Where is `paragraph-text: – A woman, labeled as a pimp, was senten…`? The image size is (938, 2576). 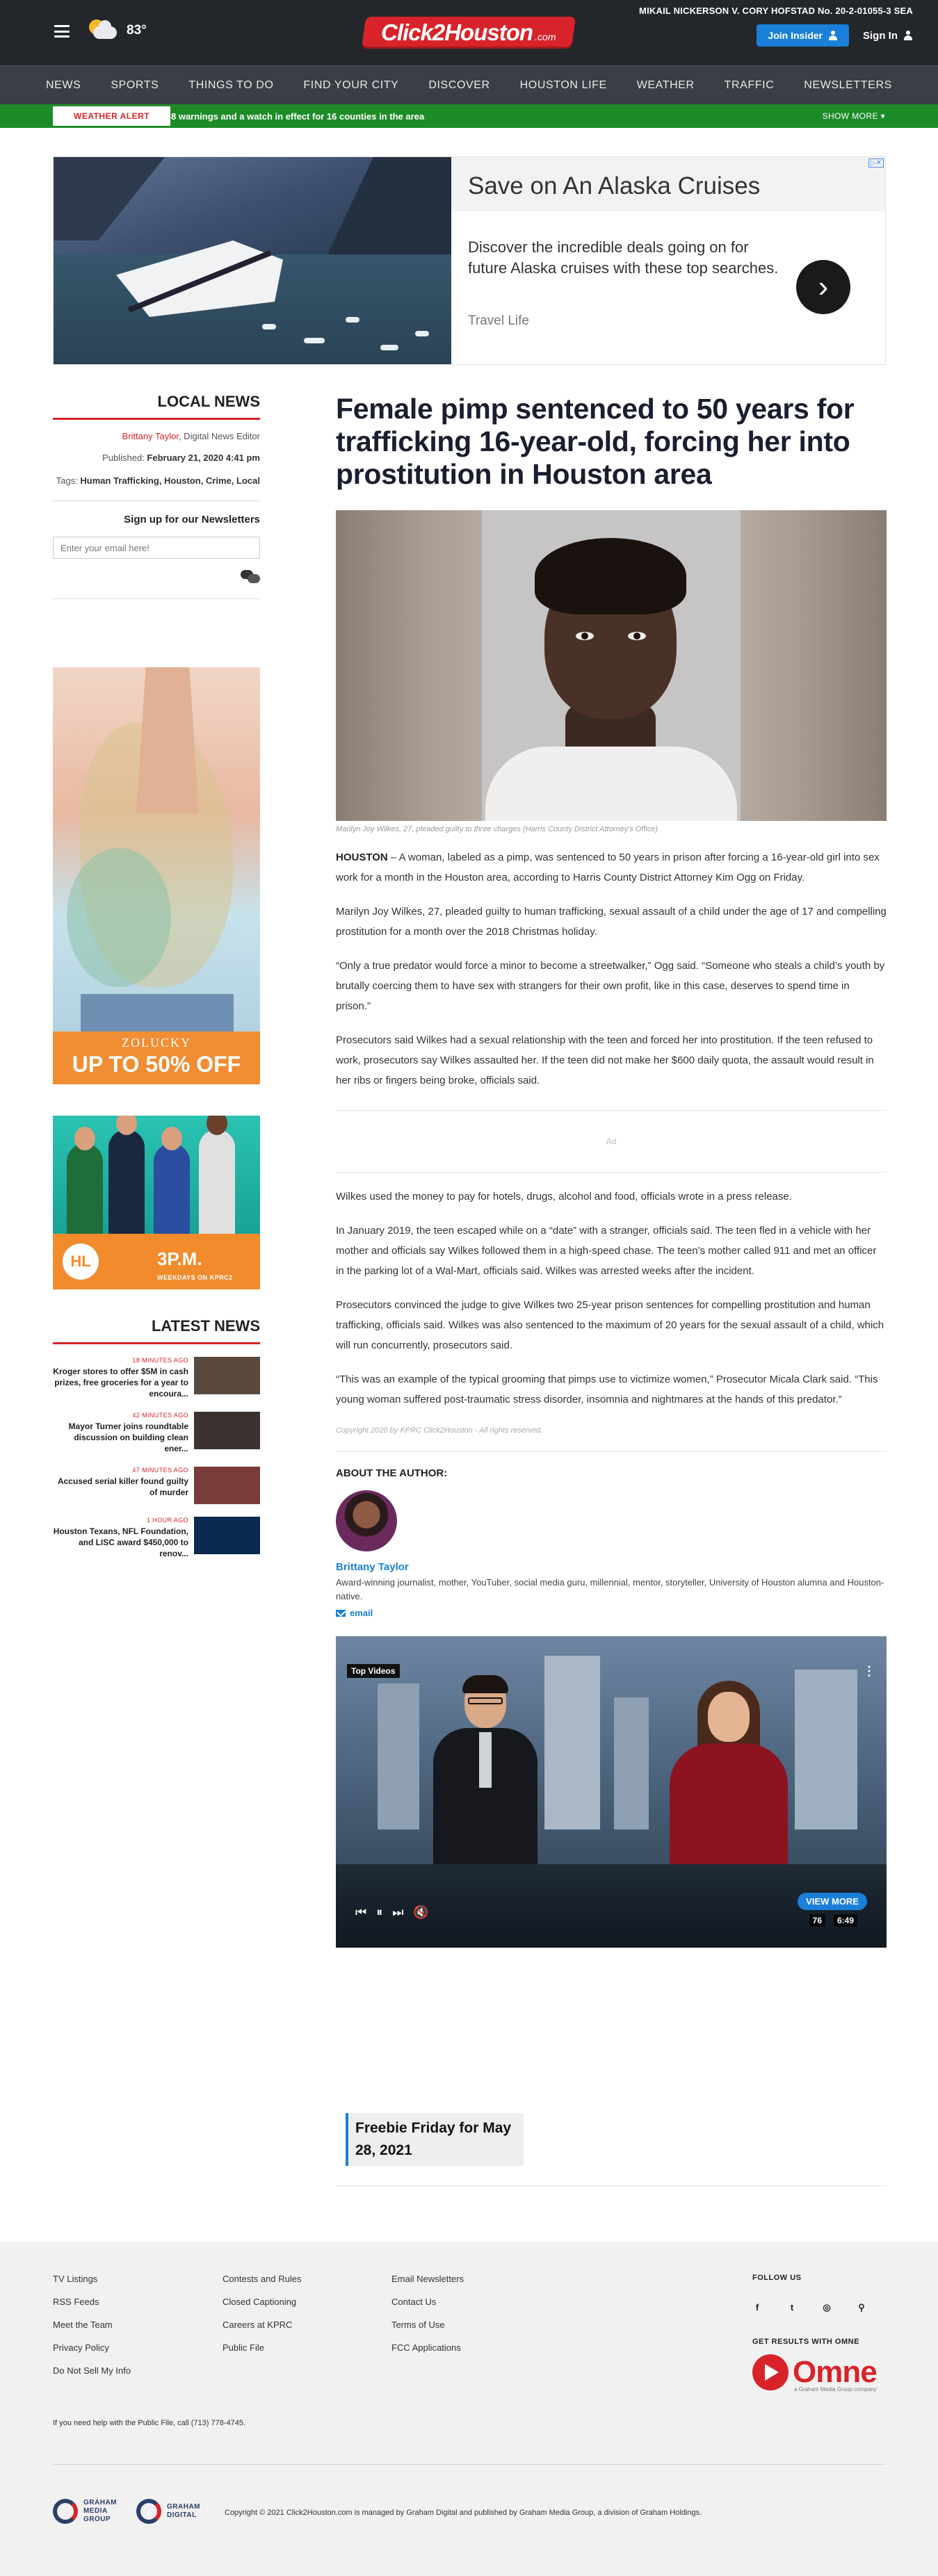 paragraph-text: – A woman, labeled as a pimp, was senten… is located at coordinates (608, 867).